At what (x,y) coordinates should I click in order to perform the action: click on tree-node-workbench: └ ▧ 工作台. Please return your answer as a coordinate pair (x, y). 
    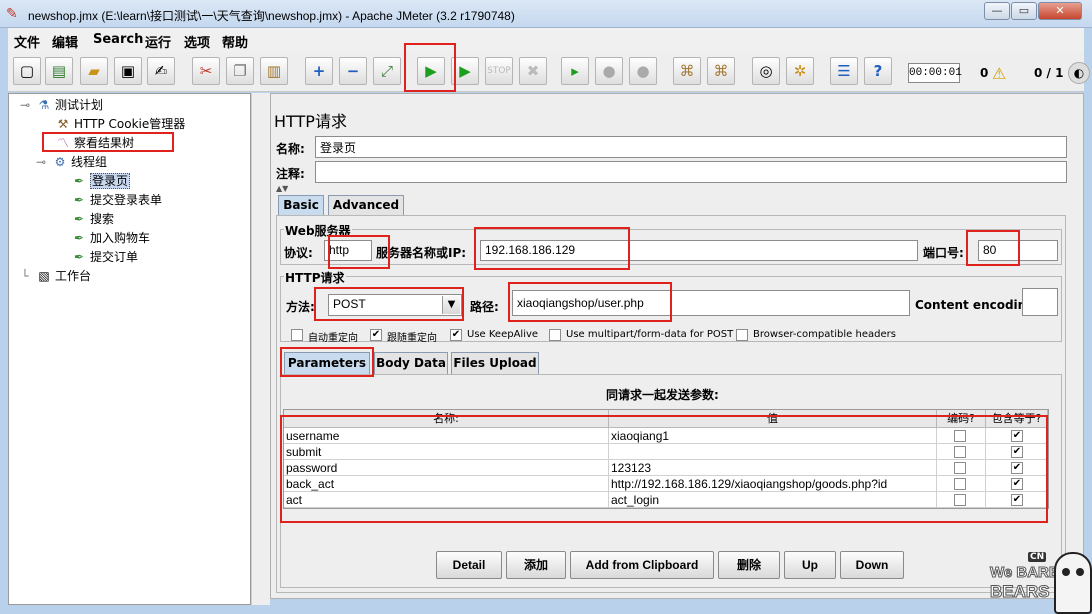
    Looking at the image, I should click on (54, 275).